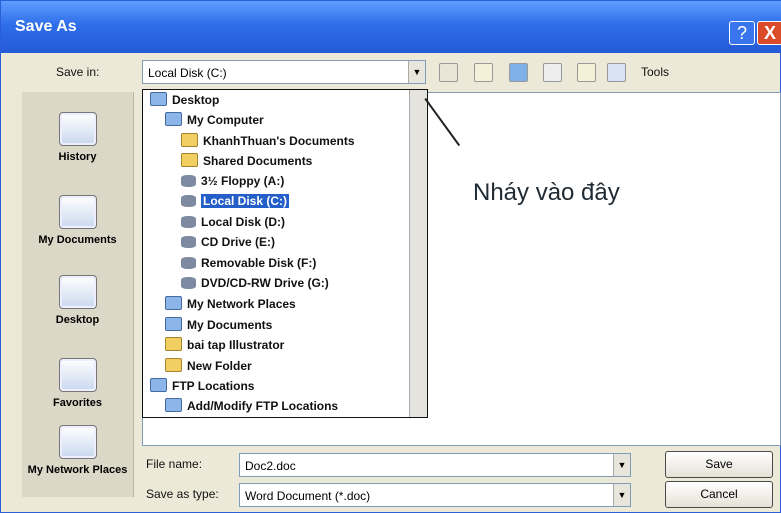 The height and width of the screenshot is (513, 781). What do you see at coordinates (418, 253) in the screenshot?
I see `dropdown-scrollbar` at bounding box center [418, 253].